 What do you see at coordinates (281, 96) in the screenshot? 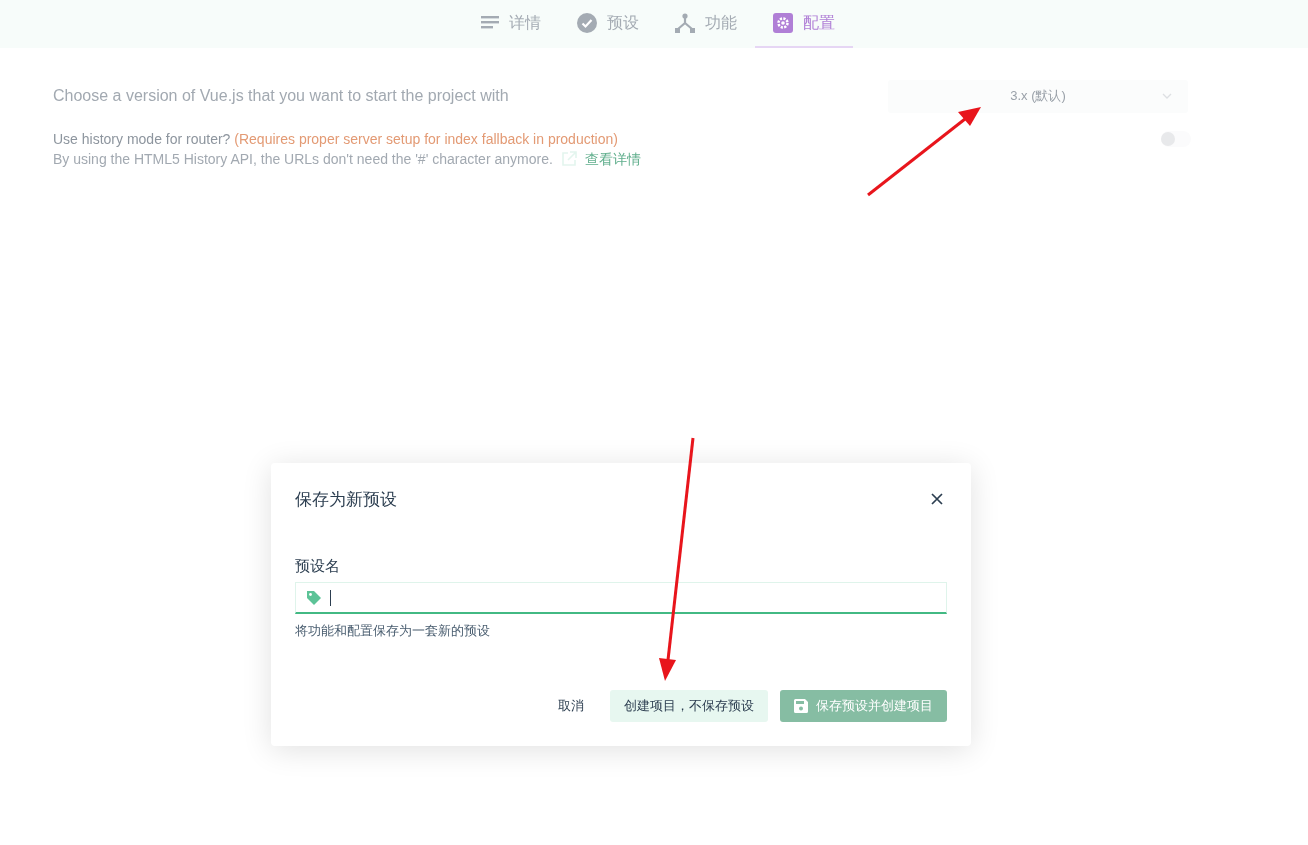
I see `setting-label: Choose a version of Vue.js that you want to start the project with` at bounding box center [281, 96].